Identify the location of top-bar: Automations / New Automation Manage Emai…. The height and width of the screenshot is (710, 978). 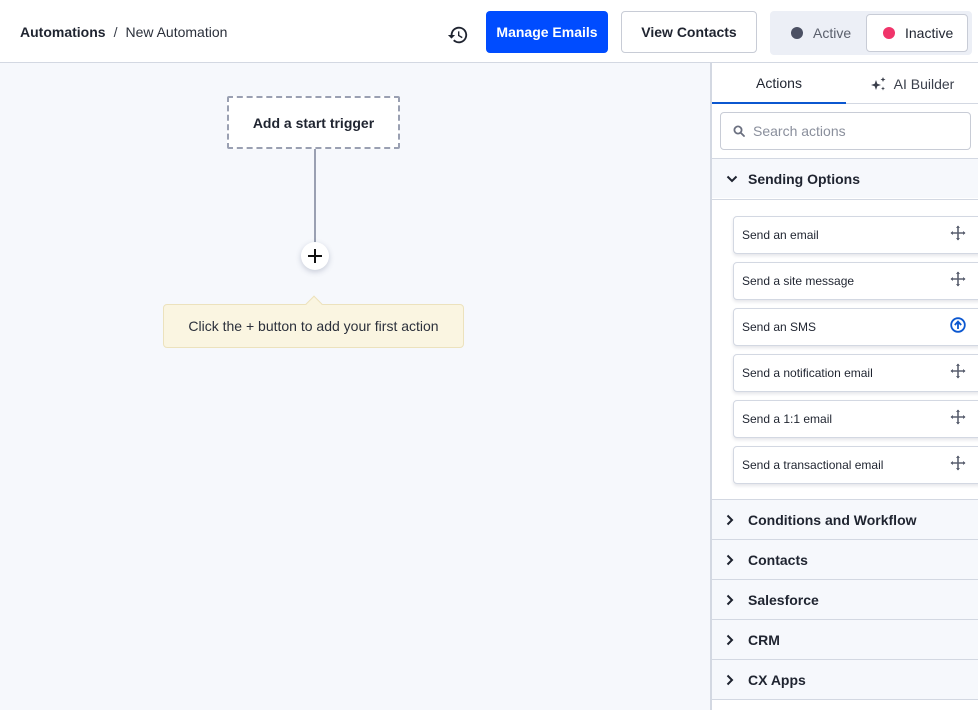
(489, 31).